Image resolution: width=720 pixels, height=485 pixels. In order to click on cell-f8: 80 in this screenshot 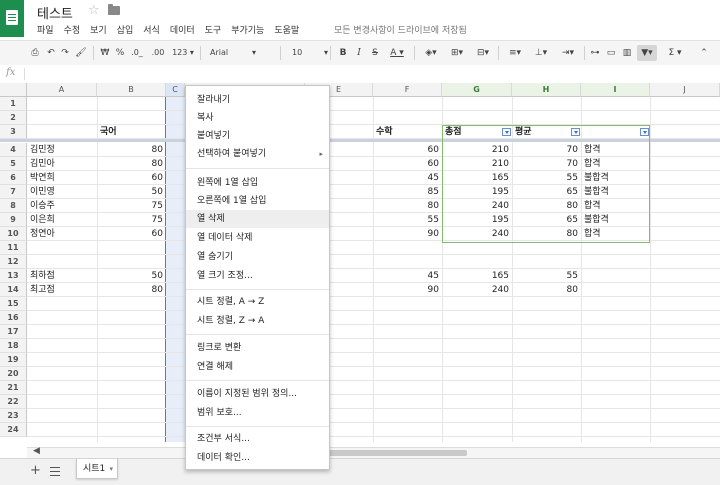, I will do `click(407, 206)`.